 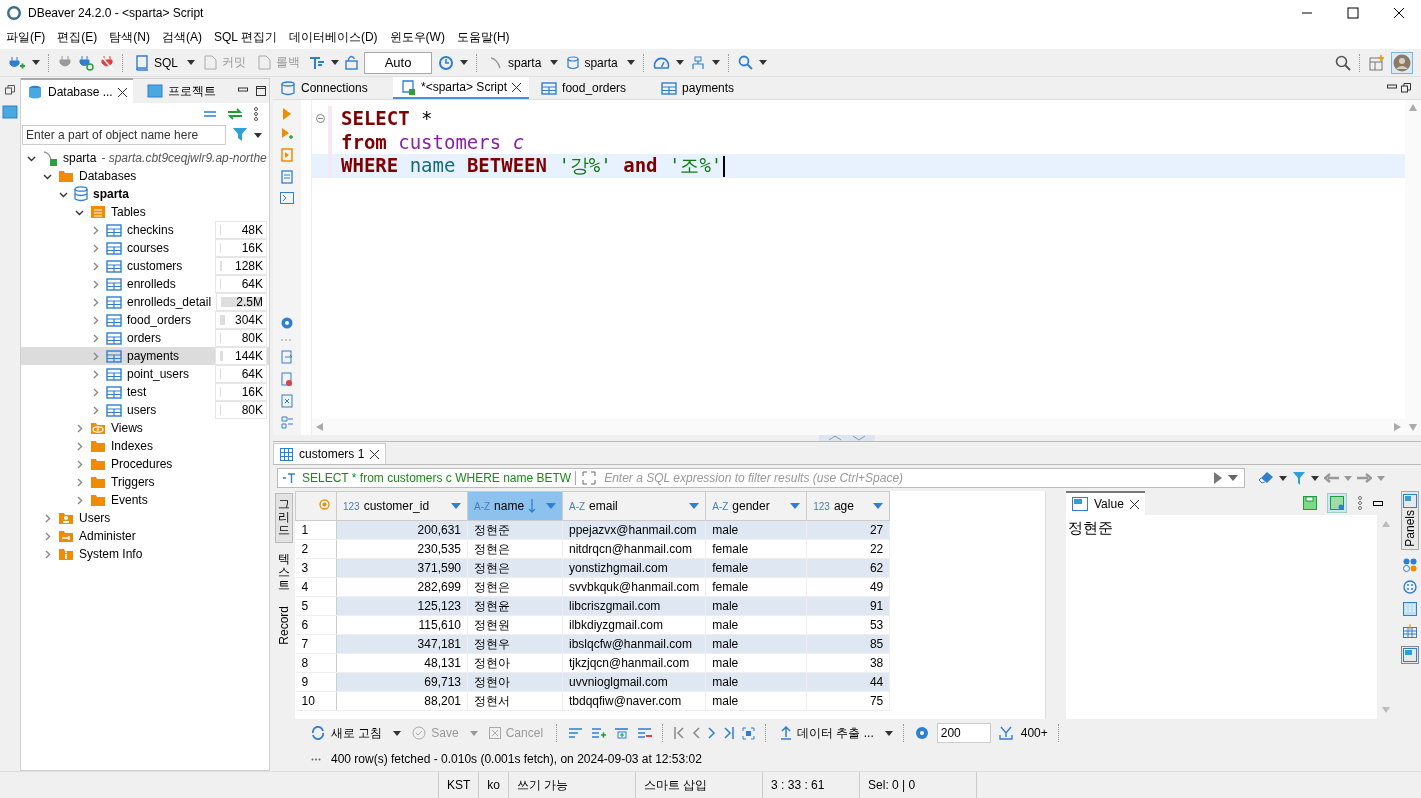 What do you see at coordinates (145, 446) in the screenshot?
I see `tree-item: Indexes` at bounding box center [145, 446].